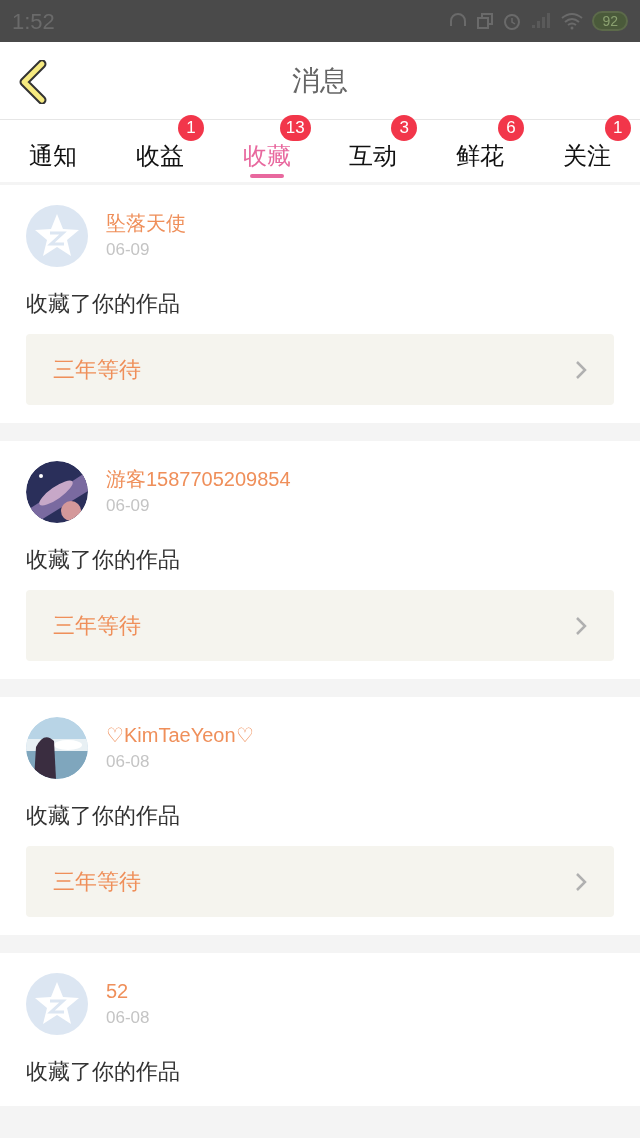 Image resolution: width=640 pixels, height=1138 pixels. Describe the element at coordinates (128, 991) in the screenshot. I see `user-name: 52` at that location.